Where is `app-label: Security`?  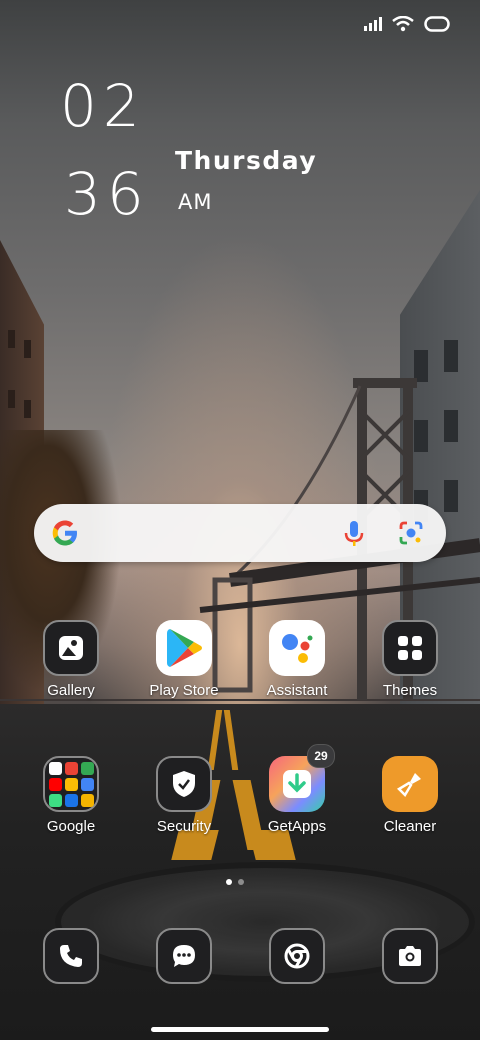 app-label: Security is located at coordinates (184, 826).